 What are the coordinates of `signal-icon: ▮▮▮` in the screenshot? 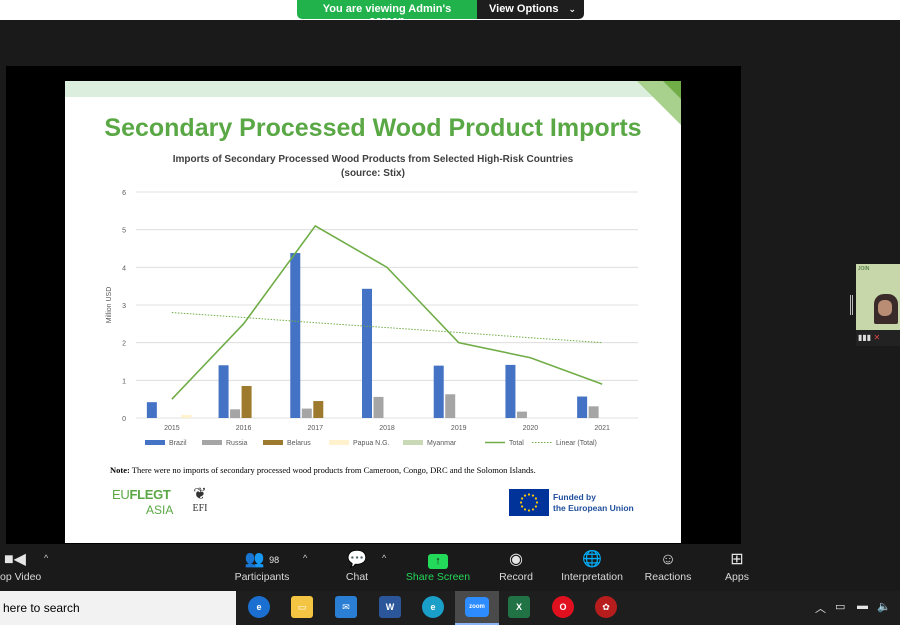 It's located at (865, 337).